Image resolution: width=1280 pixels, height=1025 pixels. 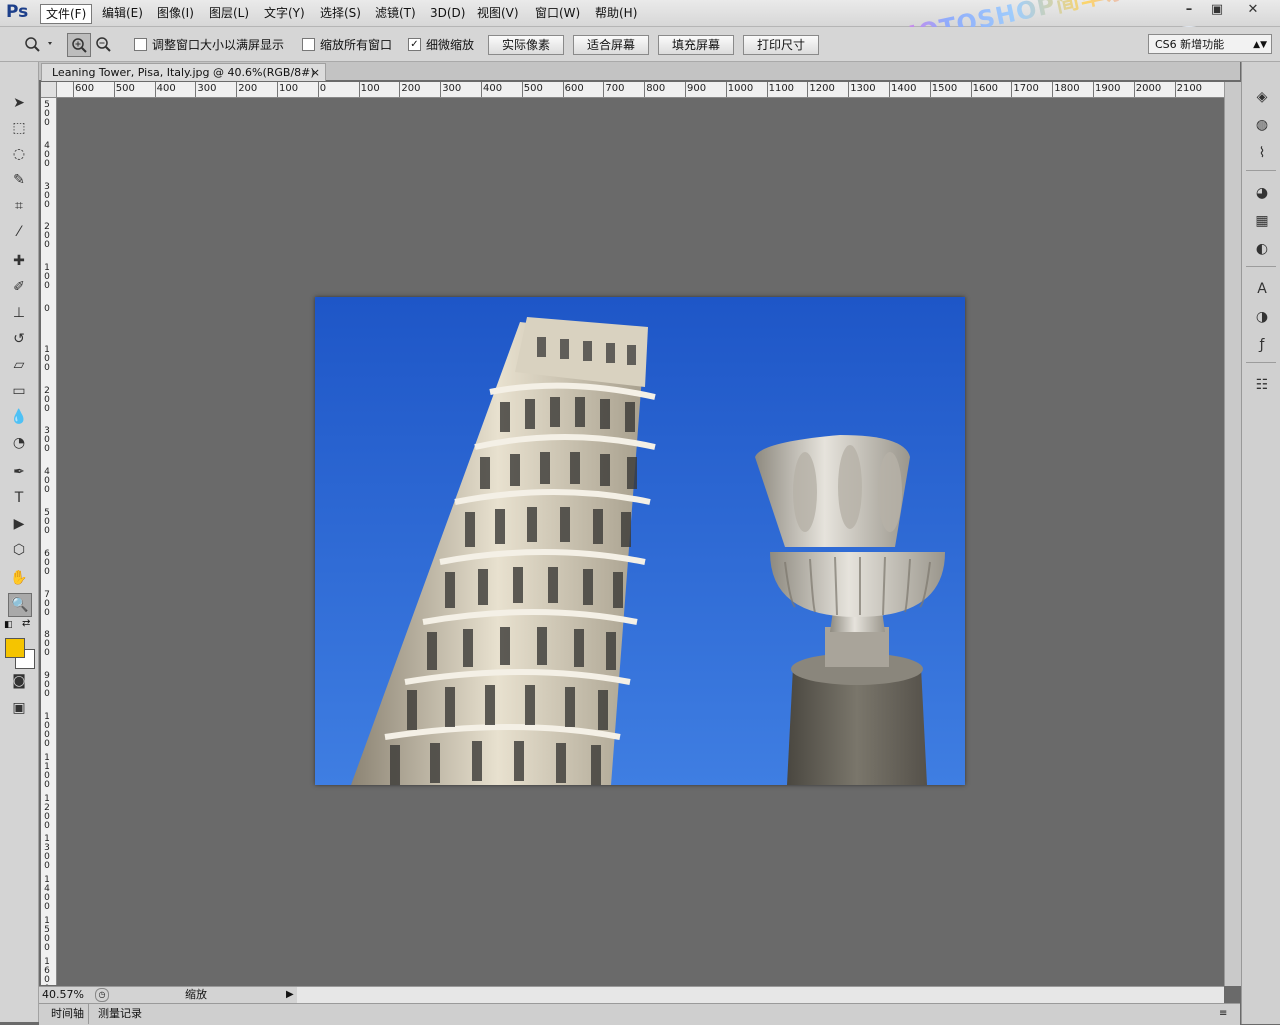 I want to click on gradient-tool-icon: ▭, so click(x=19, y=391).